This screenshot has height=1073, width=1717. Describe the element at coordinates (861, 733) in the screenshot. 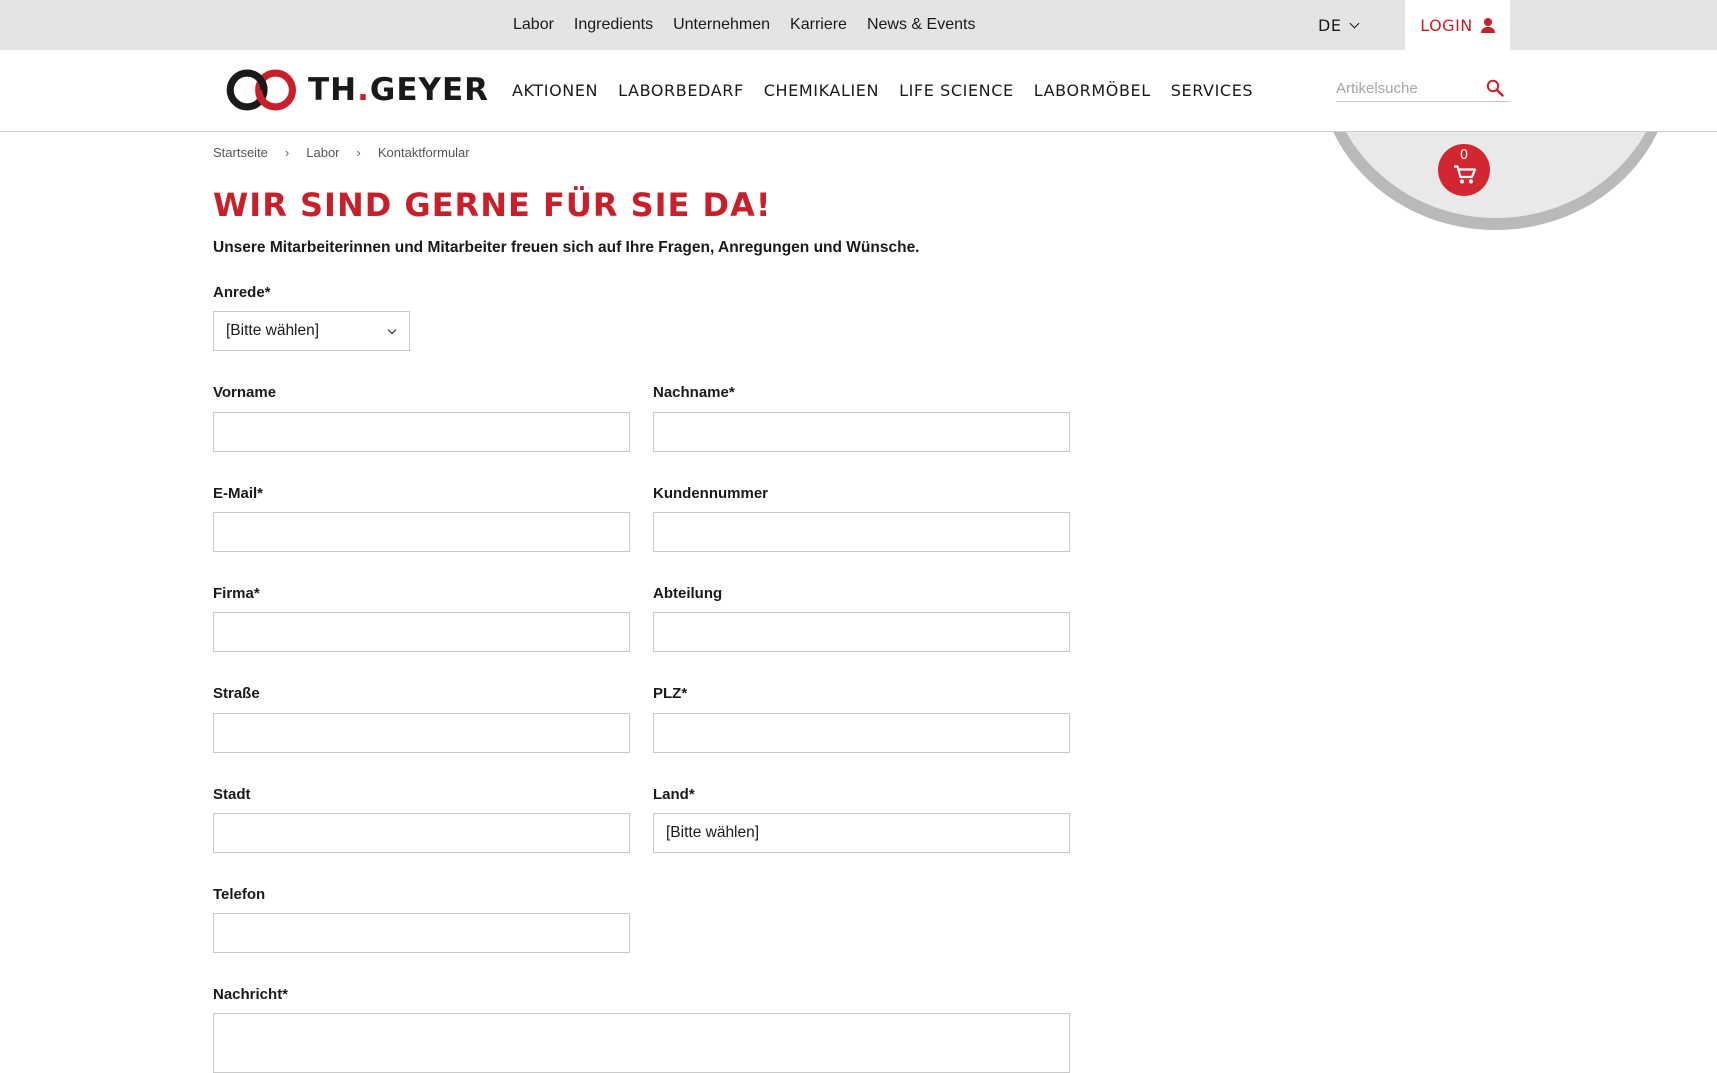

I see `plz-input` at that location.